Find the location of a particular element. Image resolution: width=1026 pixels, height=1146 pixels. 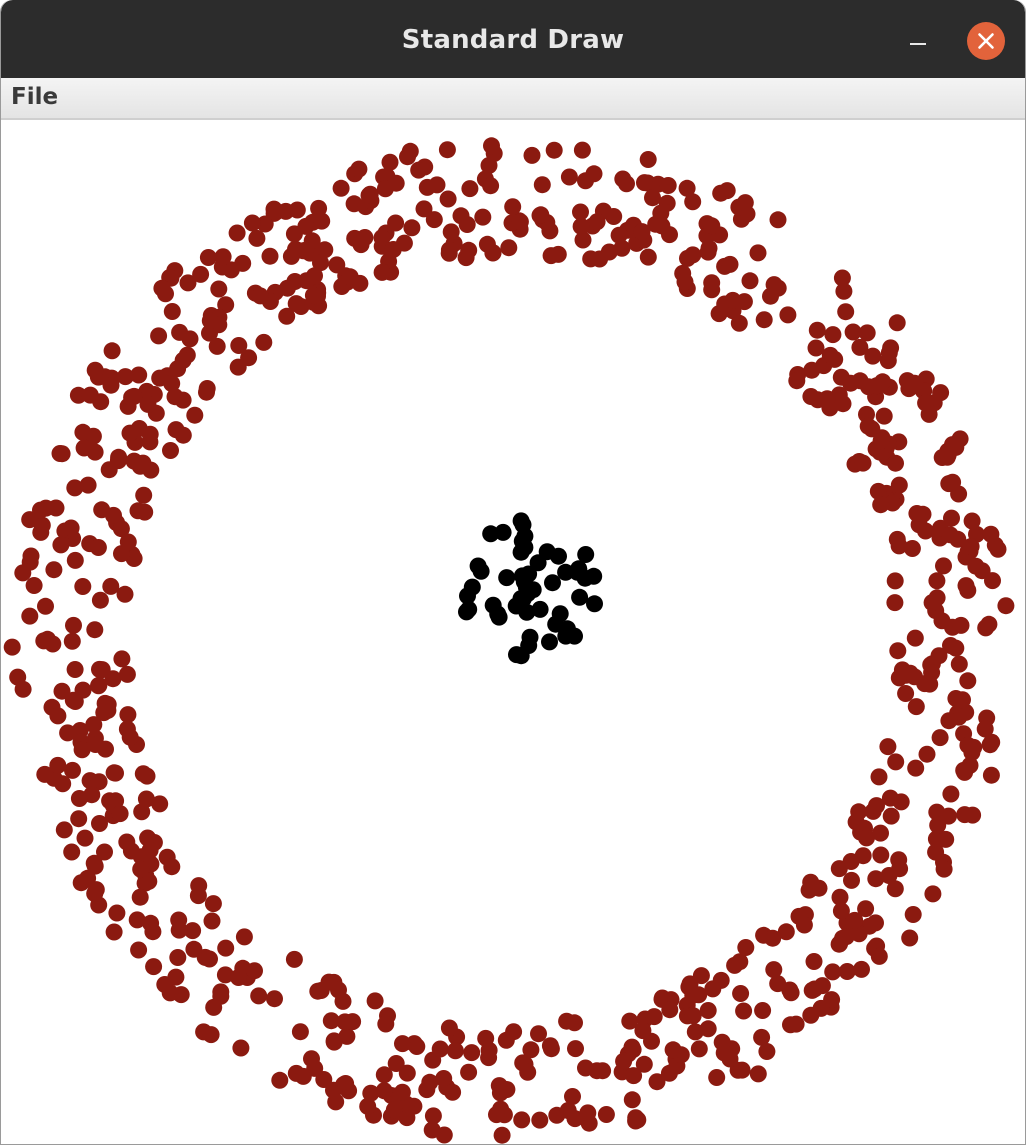

menu-file: File is located at coordinates (34, 98).